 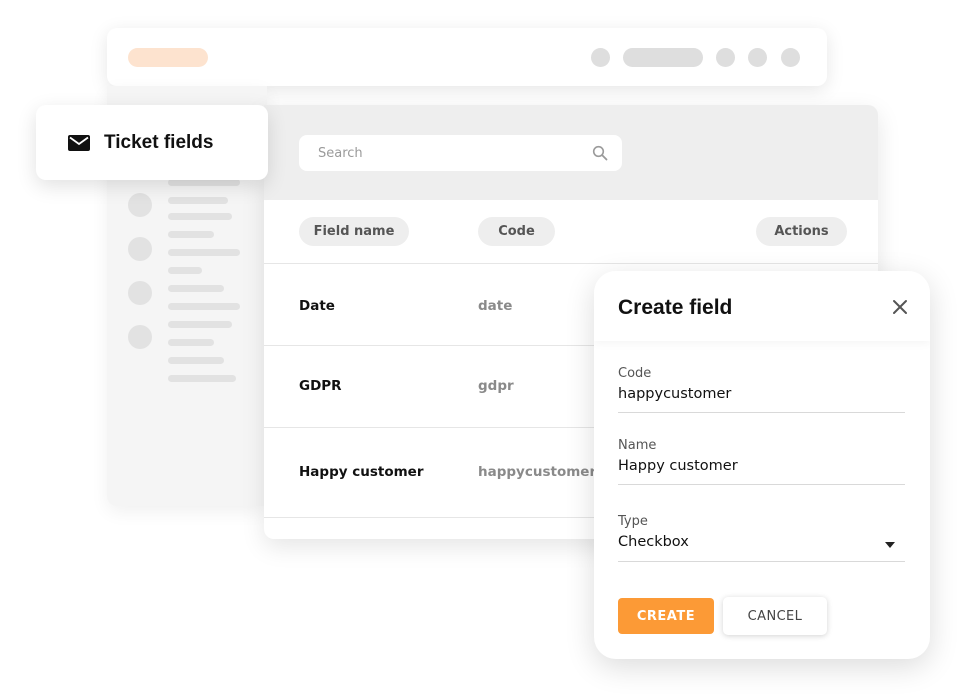 What do you see at coordinates (317, 306) in the screenshot?
I see `field-name-cell: Date` at bounding box center [317, 306].